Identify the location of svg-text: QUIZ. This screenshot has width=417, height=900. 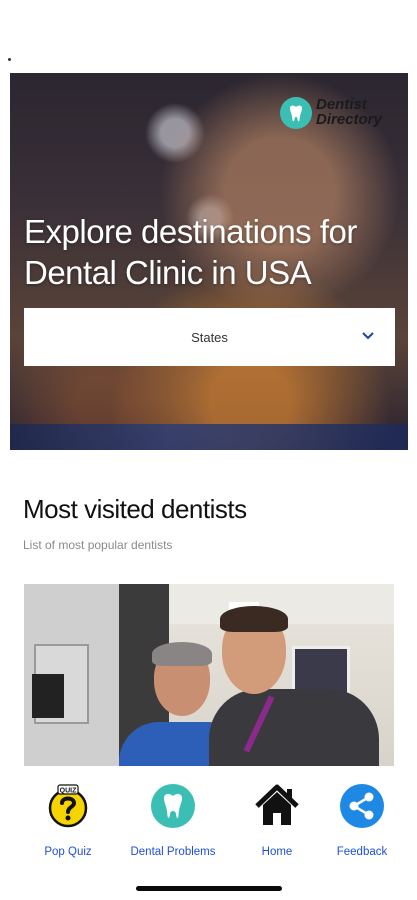
(68, 791).